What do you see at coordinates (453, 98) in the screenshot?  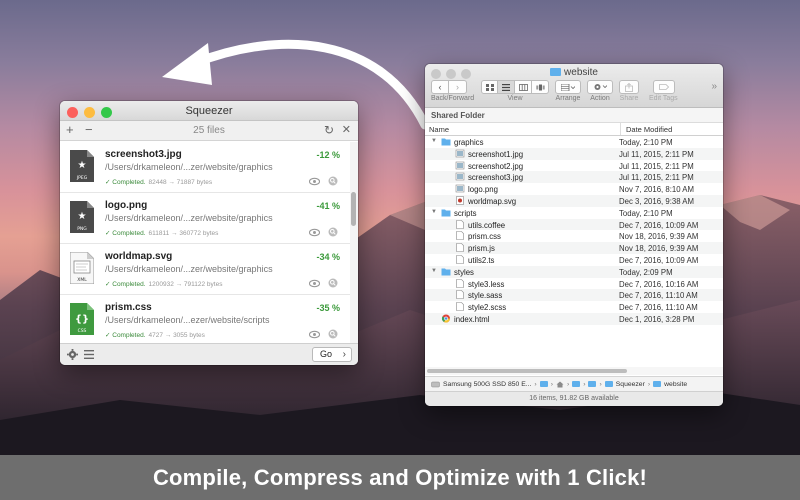 I see `back-forward-label: Back/Forward` at bounding box center [453, 98].